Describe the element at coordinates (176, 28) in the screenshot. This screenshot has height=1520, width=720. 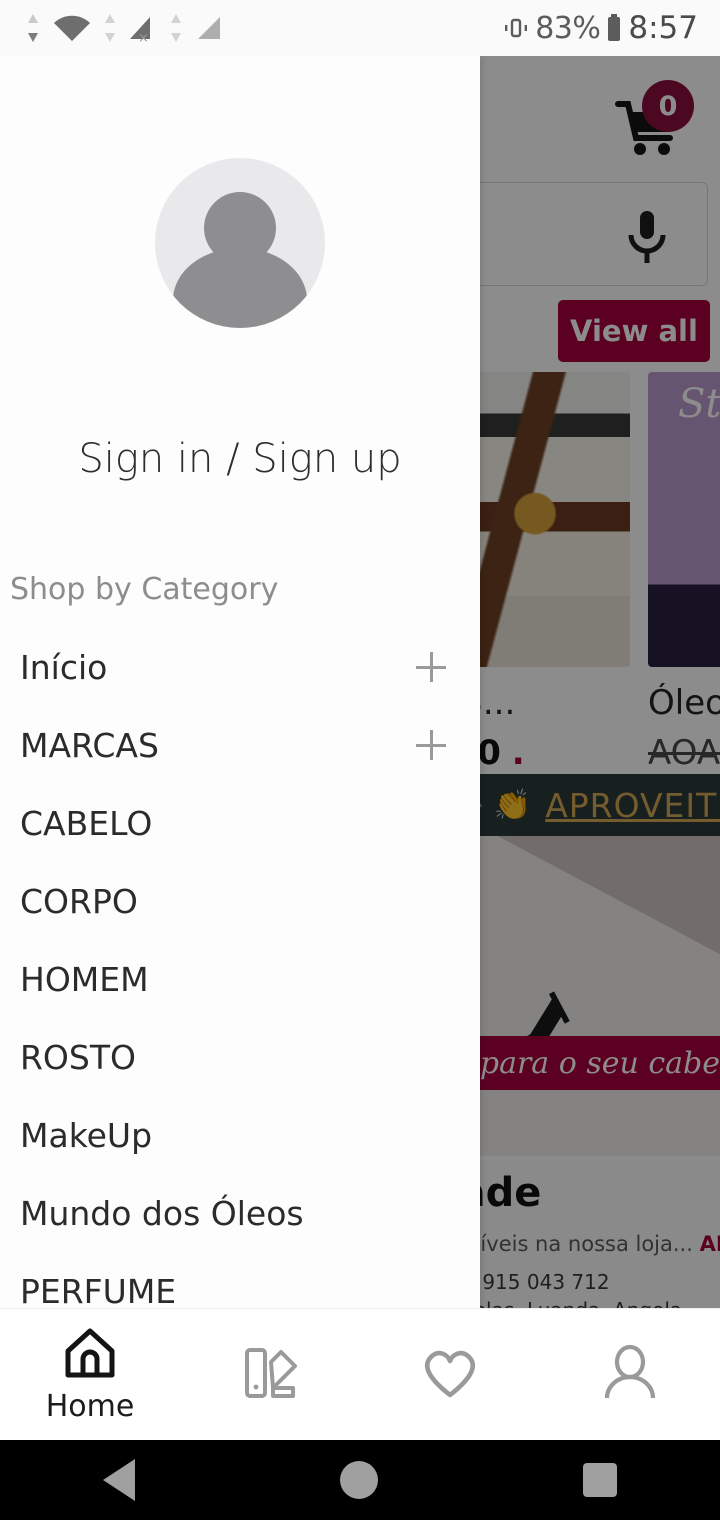
I see `cellular-updown-arrows-icon` at that location.